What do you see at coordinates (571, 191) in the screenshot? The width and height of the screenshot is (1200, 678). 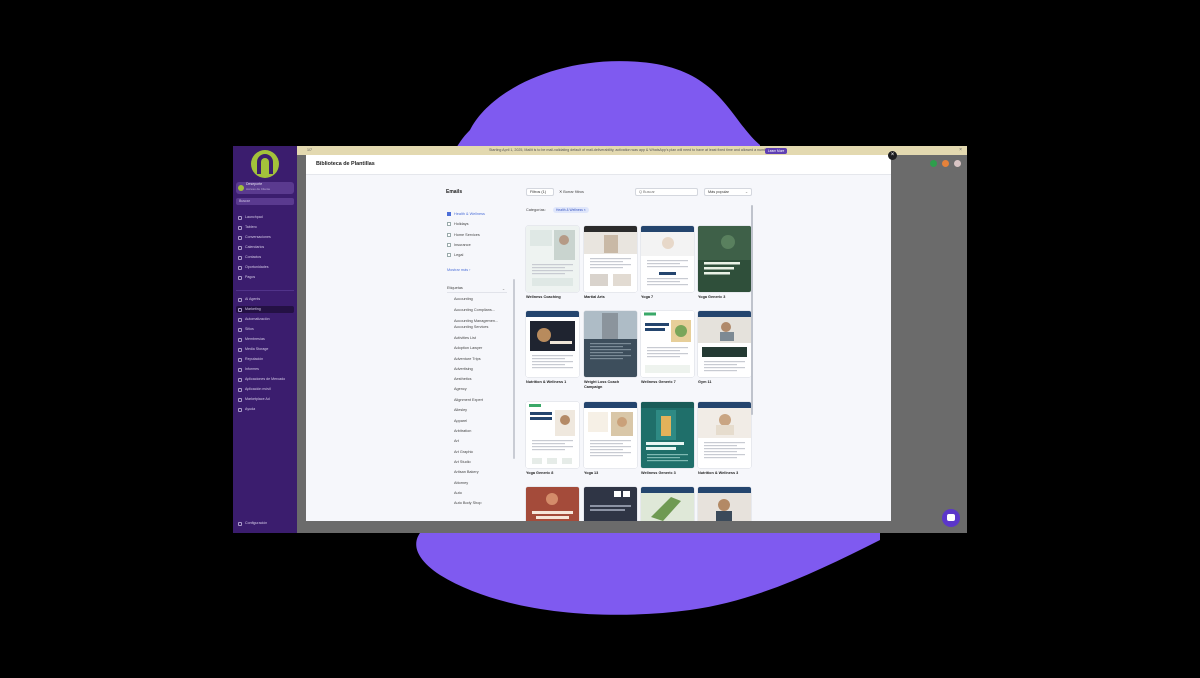 I see `clear-filters-button: ✕ Borrar filtros` at bounding box center [571, 191].